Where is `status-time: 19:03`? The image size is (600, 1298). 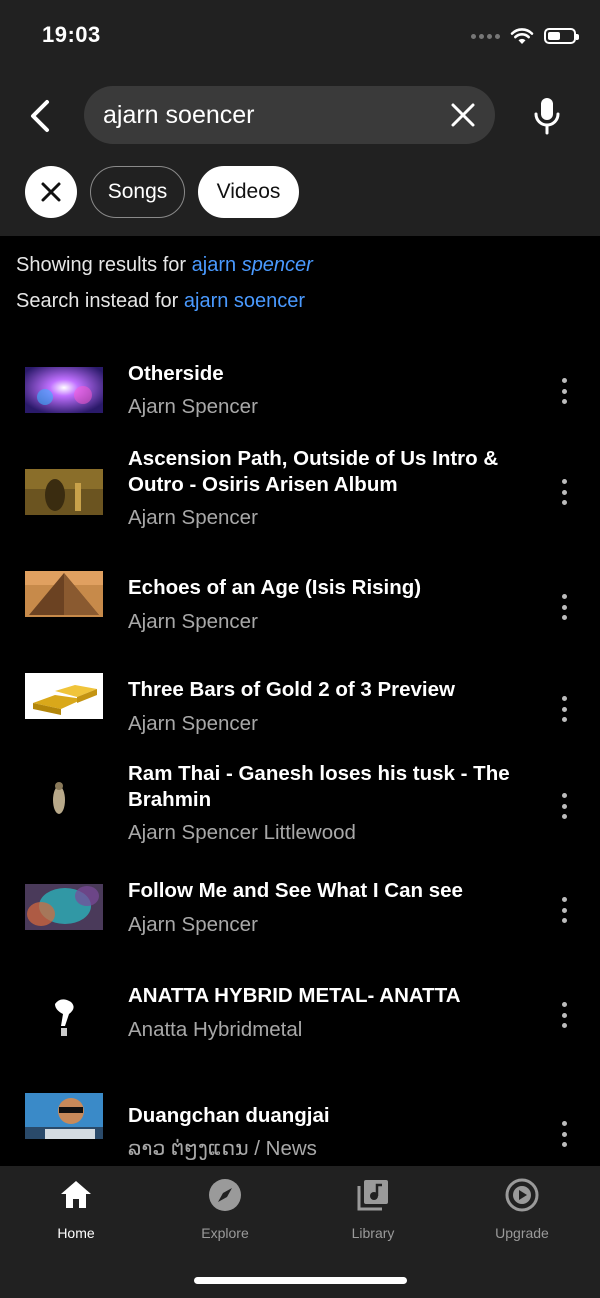 status-time: 19:03 is located at coordinates (71, 34).